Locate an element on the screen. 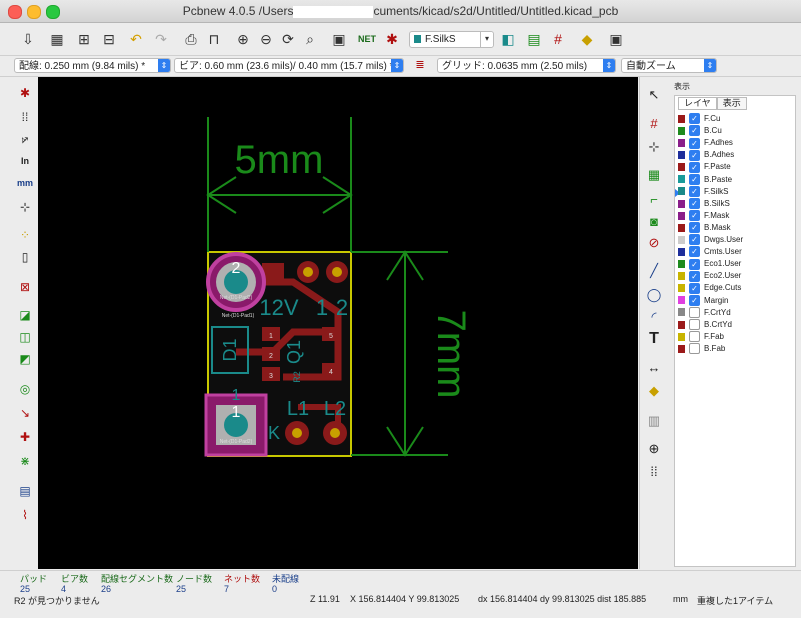  layer-row: ✓ B.Cu is located at coordinates (700, 131).